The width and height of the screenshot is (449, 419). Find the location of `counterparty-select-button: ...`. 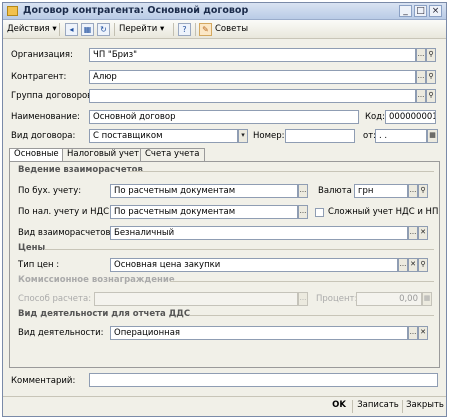

counterparty-select-button: ... is located at coordinates (421, 77).